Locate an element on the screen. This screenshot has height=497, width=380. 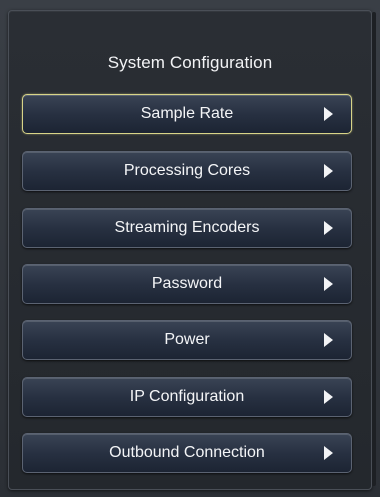
menu-button-label: Processing Cores is located at coordinates (187, 170).